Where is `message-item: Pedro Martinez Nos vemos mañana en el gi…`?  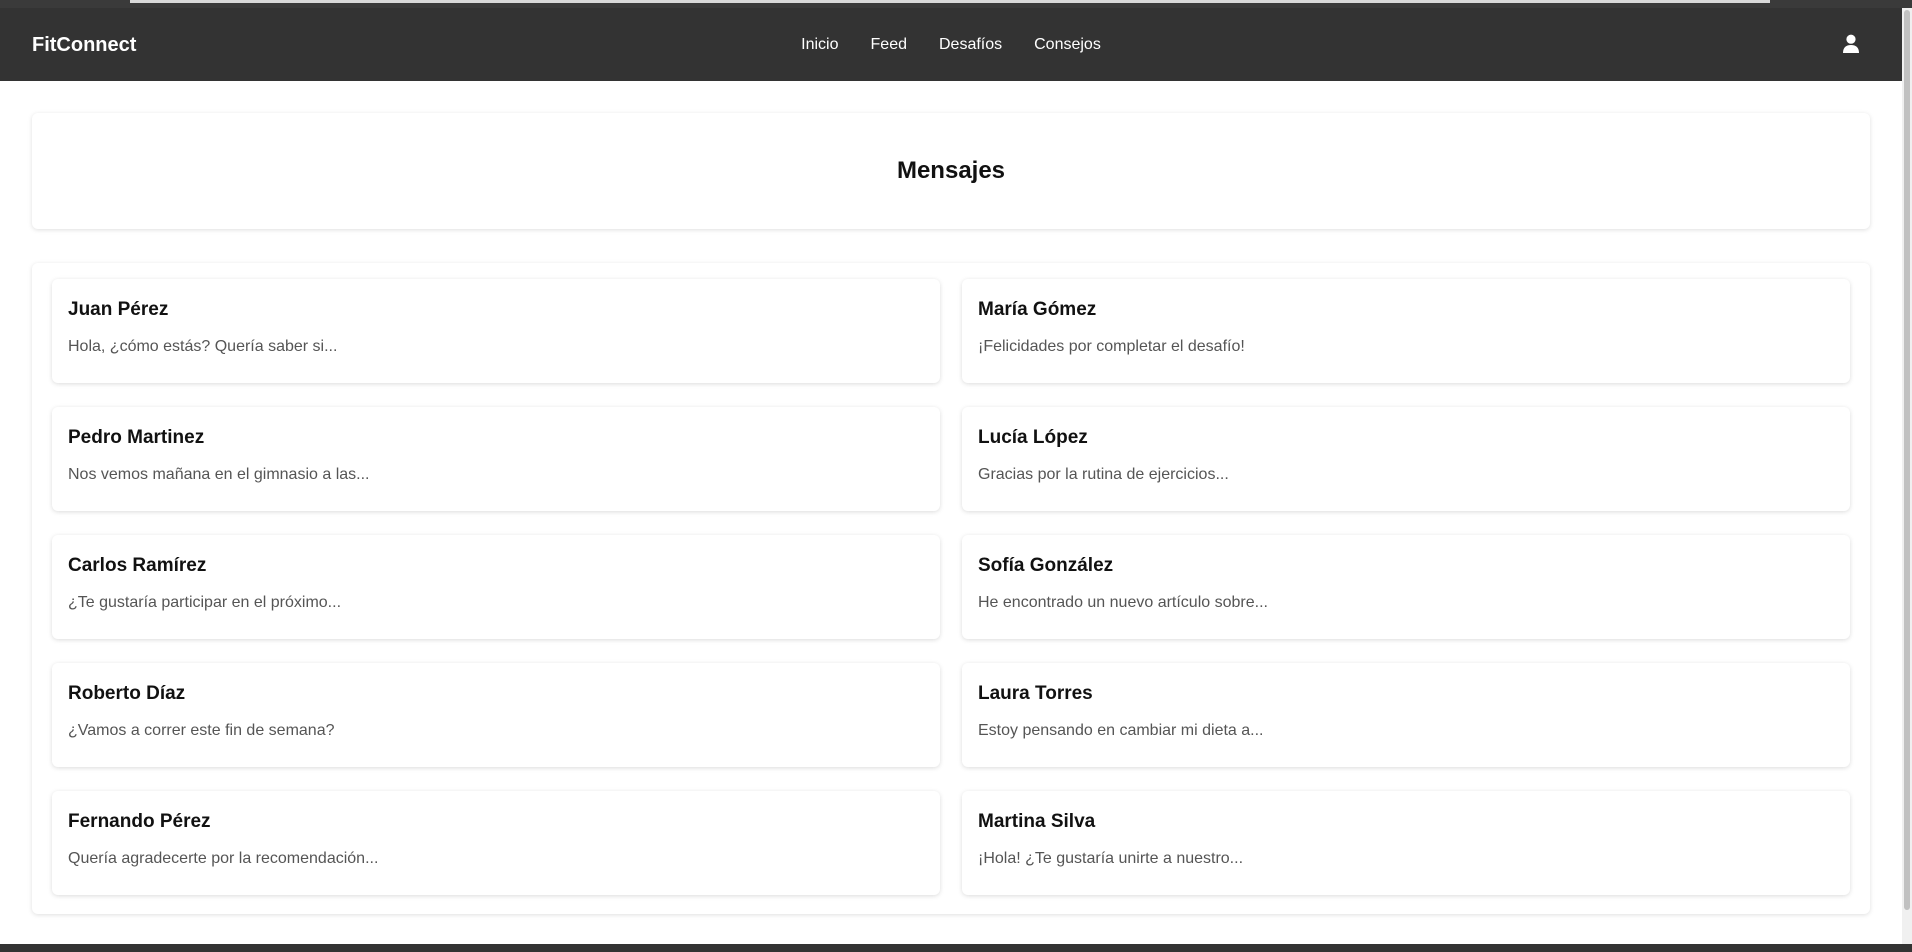 message-item: Pedro Martinez Nos vemos mañana en el gi… is located at coordinates (496, 459).